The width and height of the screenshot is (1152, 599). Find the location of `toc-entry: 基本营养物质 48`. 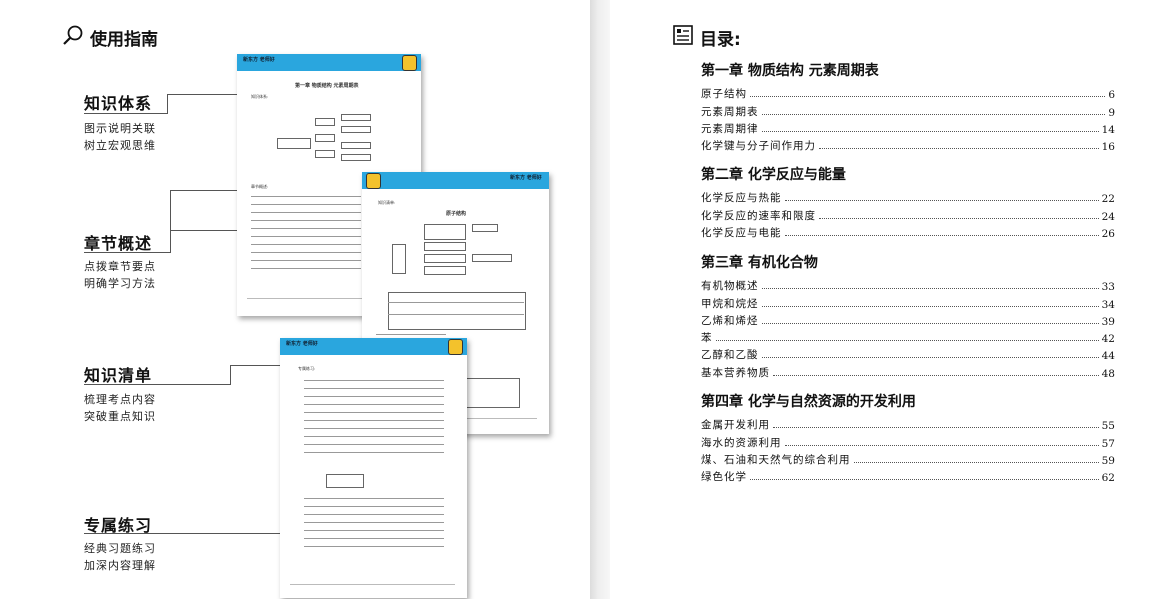

toc-entry: 基本营养物质 48 is located at coordinates (908, 371).